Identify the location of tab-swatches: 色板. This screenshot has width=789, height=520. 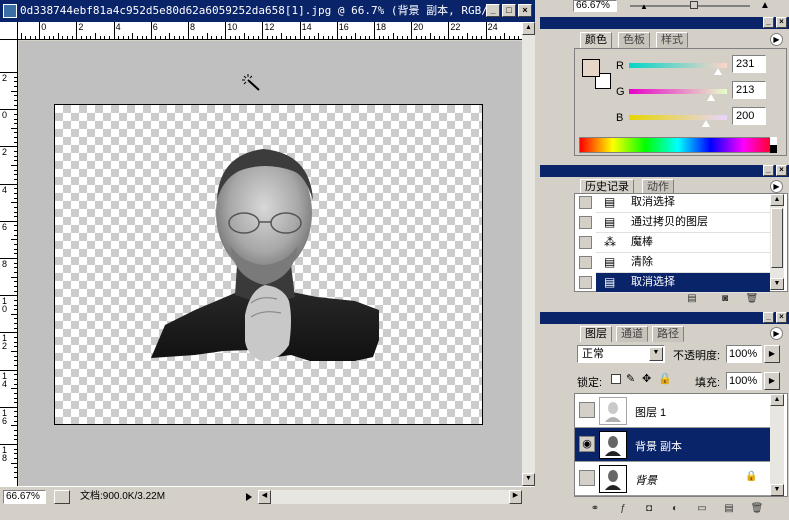
(634, 40).